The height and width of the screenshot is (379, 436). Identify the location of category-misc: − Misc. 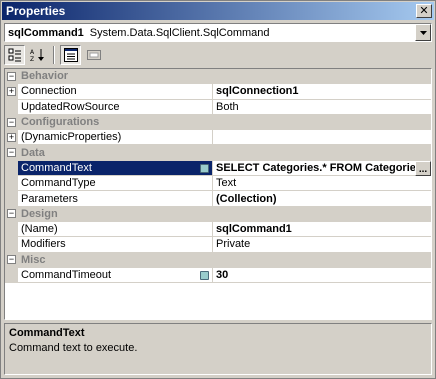
(218, 260).